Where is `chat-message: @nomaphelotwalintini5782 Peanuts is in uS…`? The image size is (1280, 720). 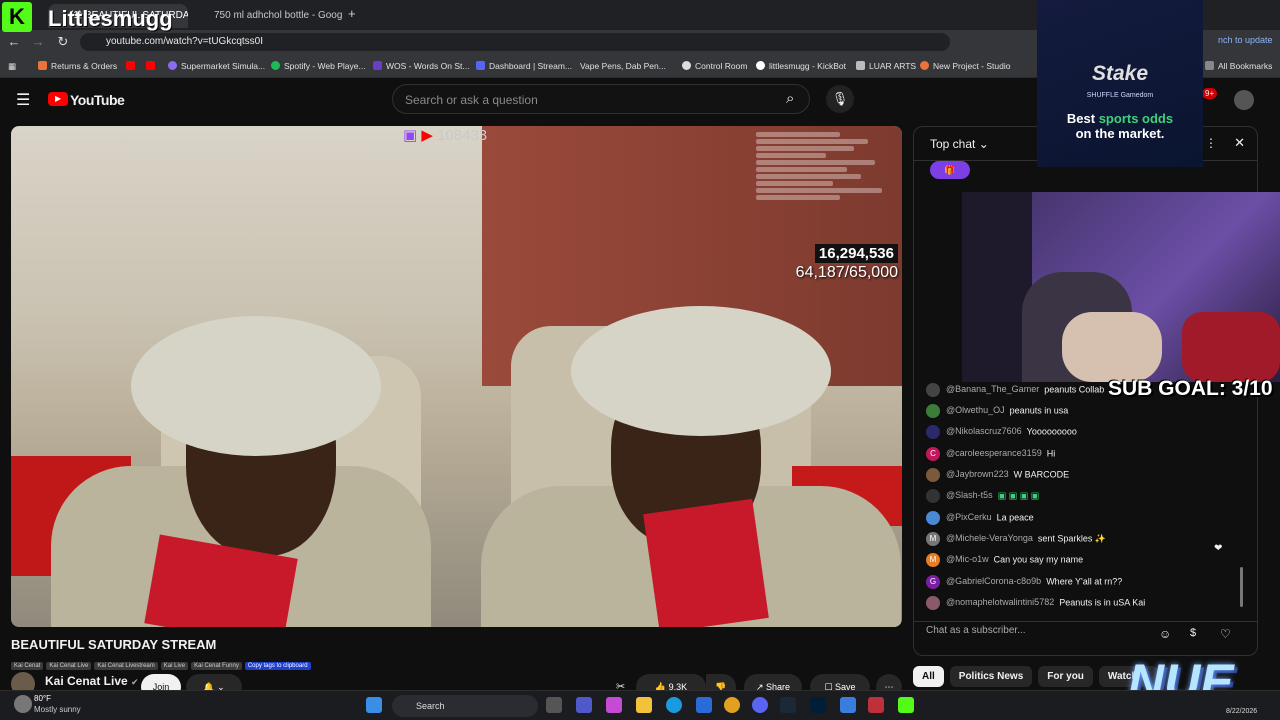
chat-message: @nomaphelotwalintini5782 Peanuts is in uS… is located at coordinates (1035, 606).